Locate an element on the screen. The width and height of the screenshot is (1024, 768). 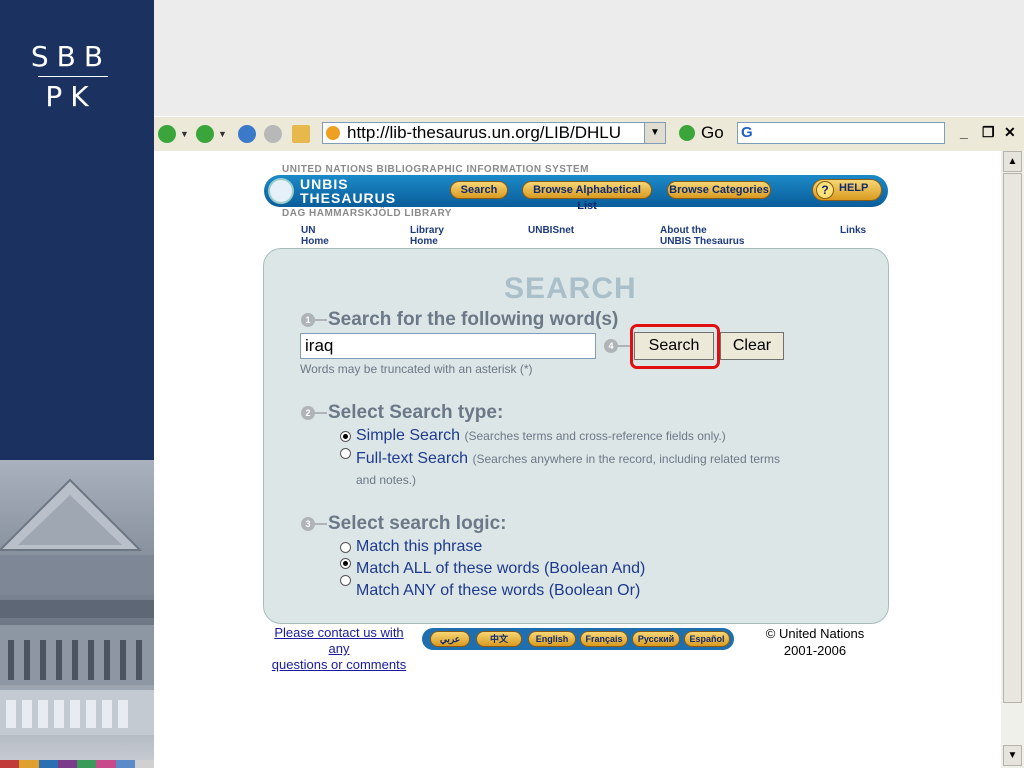
help-button: ? HELP is located at coordinates (847, 190).